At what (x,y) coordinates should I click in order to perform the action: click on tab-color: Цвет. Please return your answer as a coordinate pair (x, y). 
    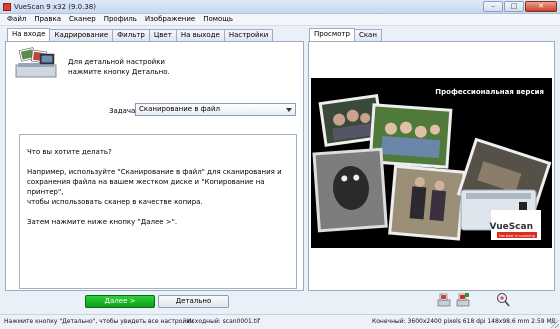
    Looking at the image, I should click on (162, 35).